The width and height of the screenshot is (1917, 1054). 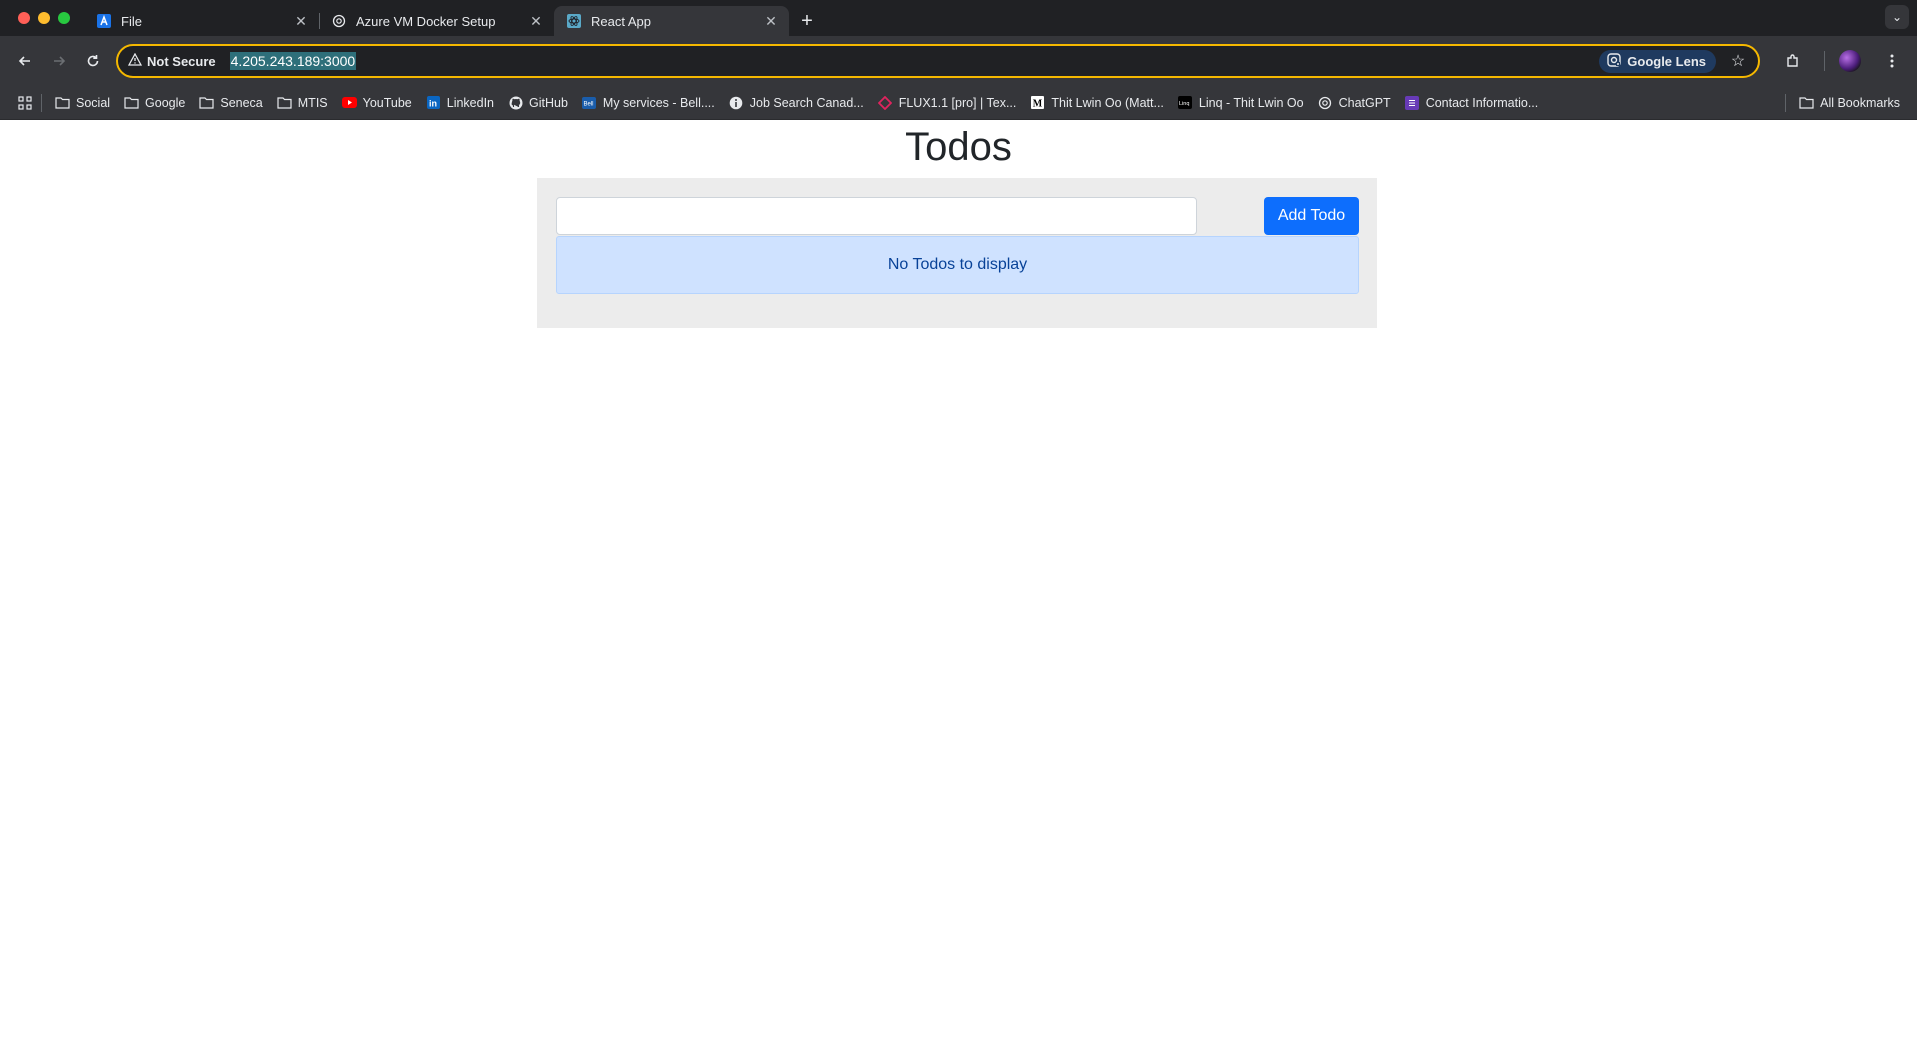 What do you see at coordinates (1850, 61) in the screenshot?
I see `profile-avatar` at bounding box center [1850, 61].